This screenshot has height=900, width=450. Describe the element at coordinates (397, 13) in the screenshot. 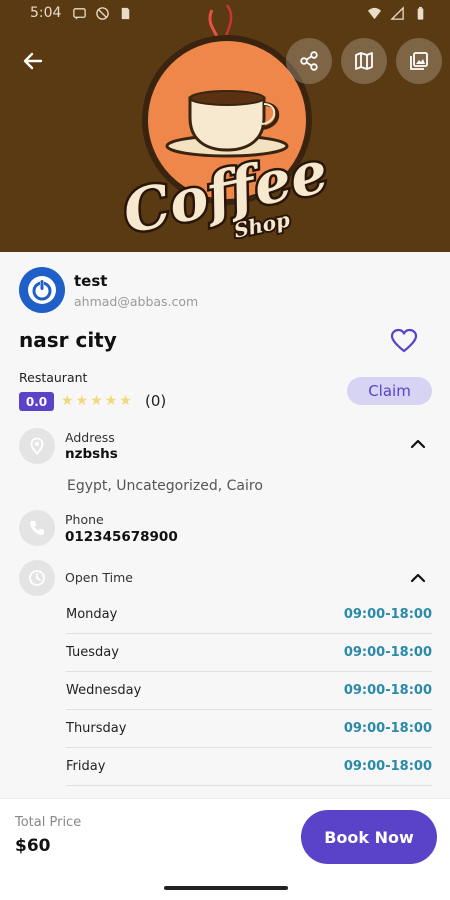

I see `signal-icon` at that location.